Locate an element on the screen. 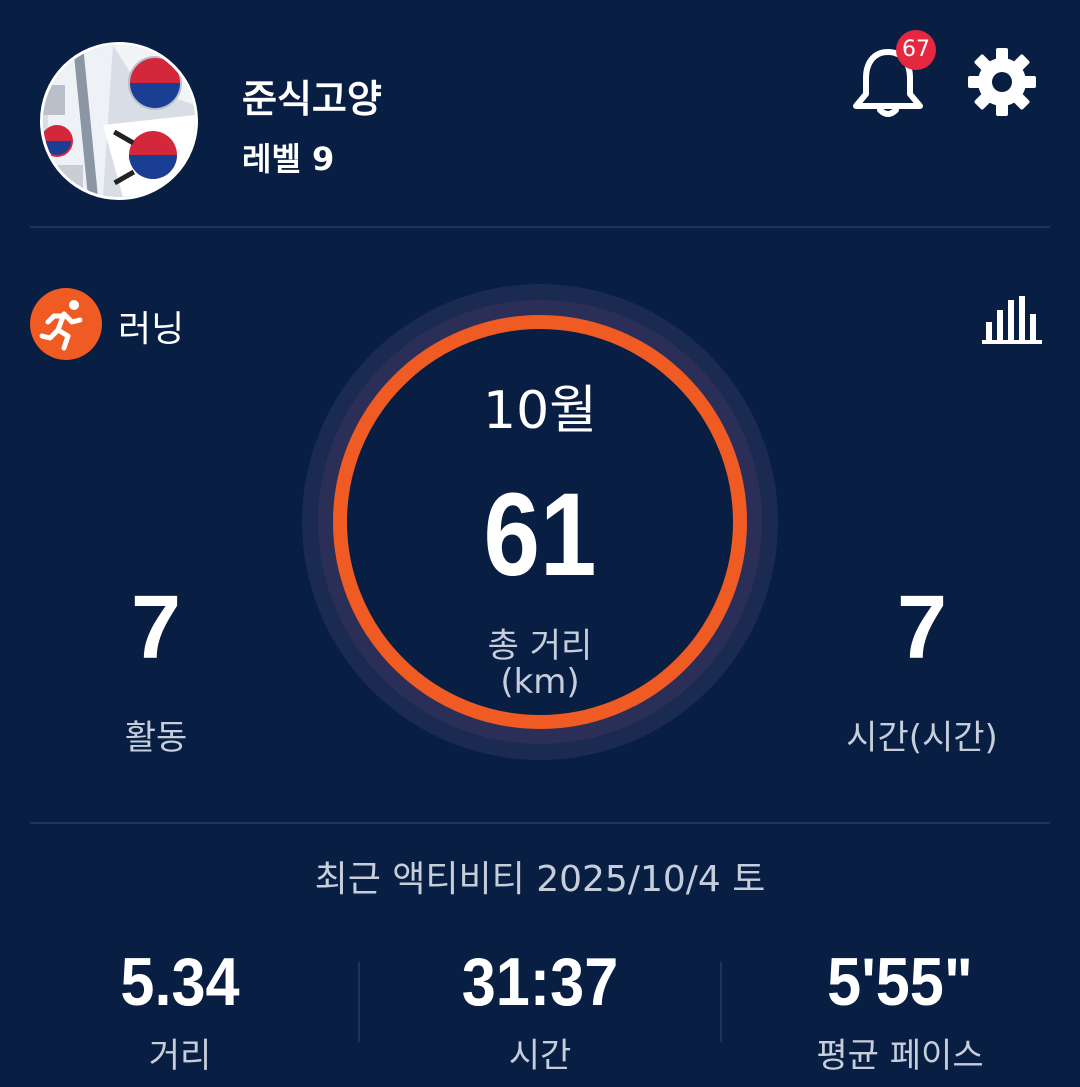 This screenshot has width=1080, height=1087. recent-distance-value: 5.34 is located at coordinates (180, 982).